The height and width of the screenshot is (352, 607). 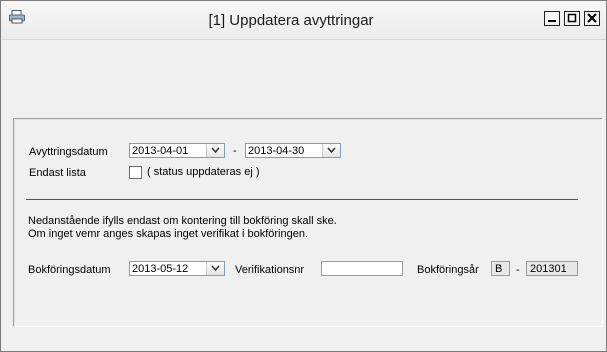 I want to click on verifikationsnr-input, so click(x=362, y=268).